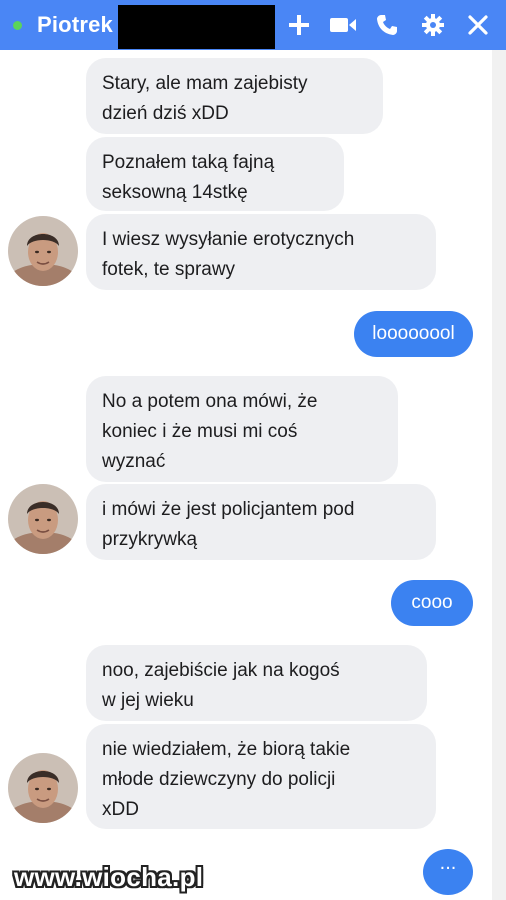 This screenshot has width=506, height=900. I want to click on chat-header: Piotrek, so click(253, 25).